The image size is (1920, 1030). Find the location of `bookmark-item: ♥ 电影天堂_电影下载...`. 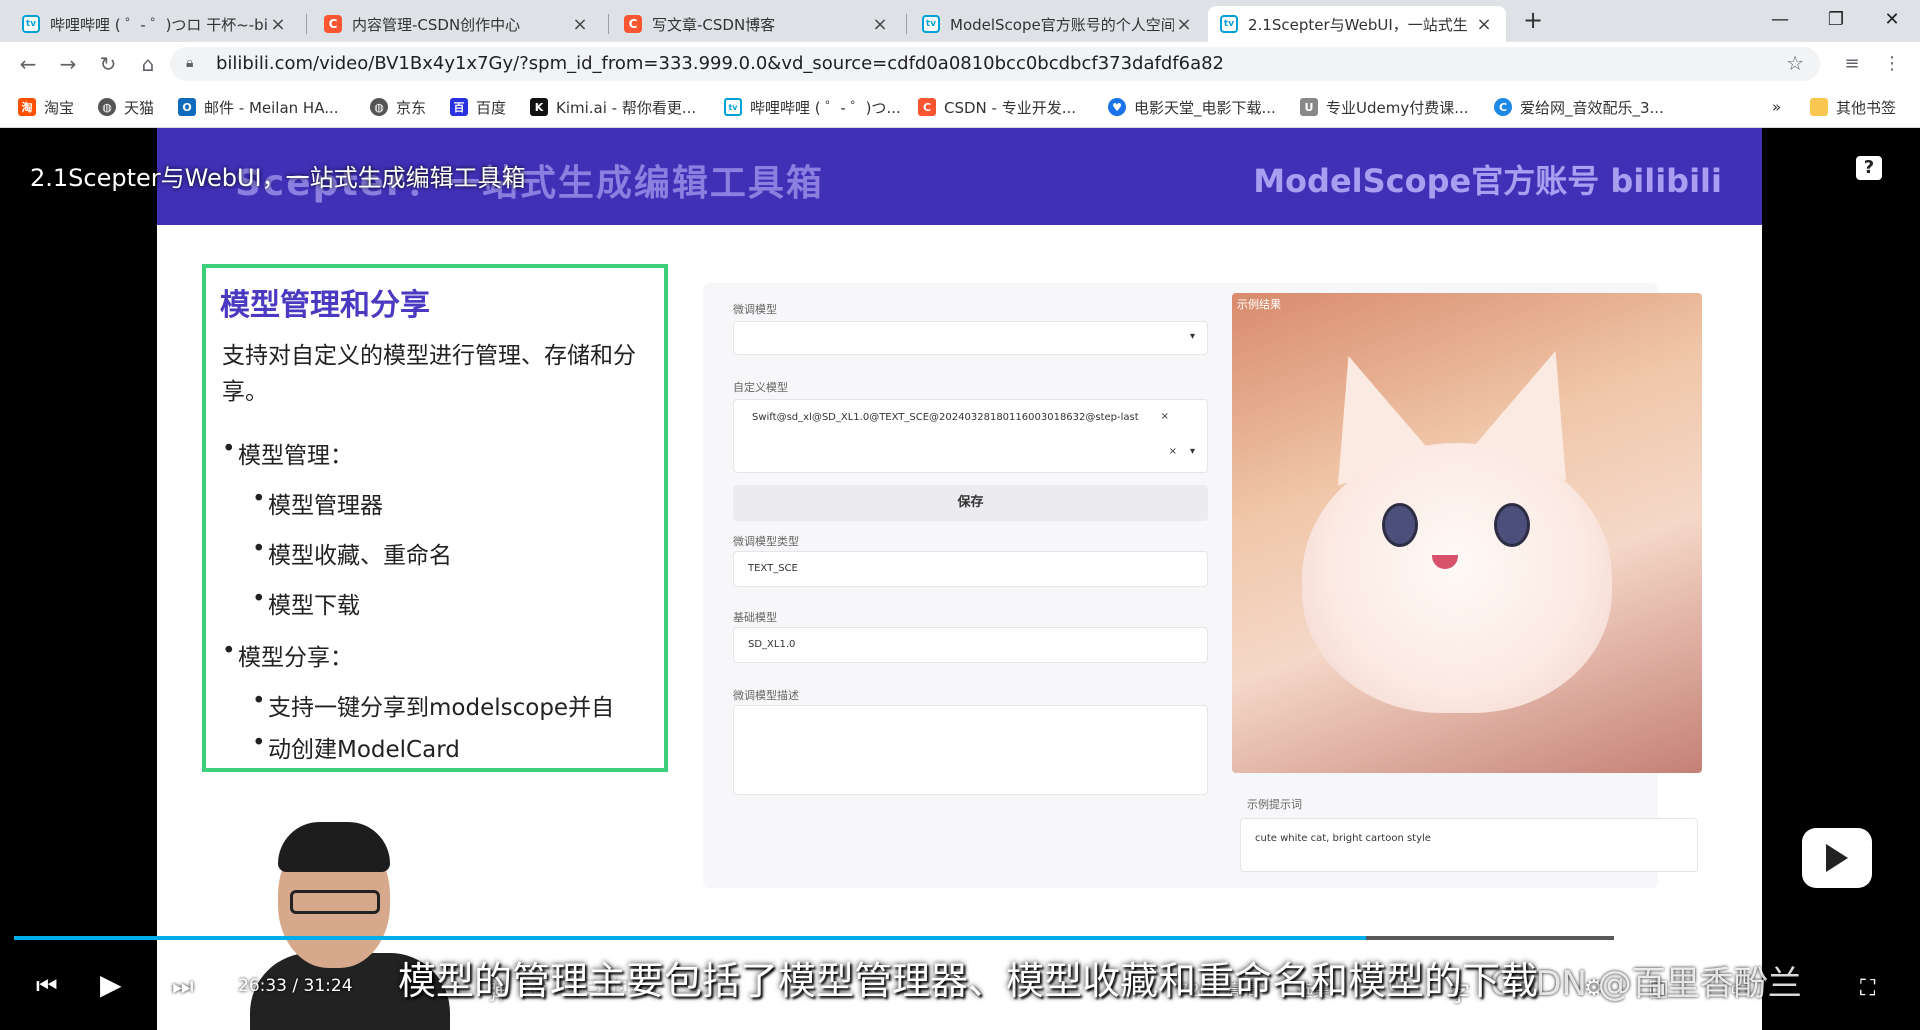

bookmark-item: ♥ 电影天堂_电影下载... is located at coordinates (1192, 107).